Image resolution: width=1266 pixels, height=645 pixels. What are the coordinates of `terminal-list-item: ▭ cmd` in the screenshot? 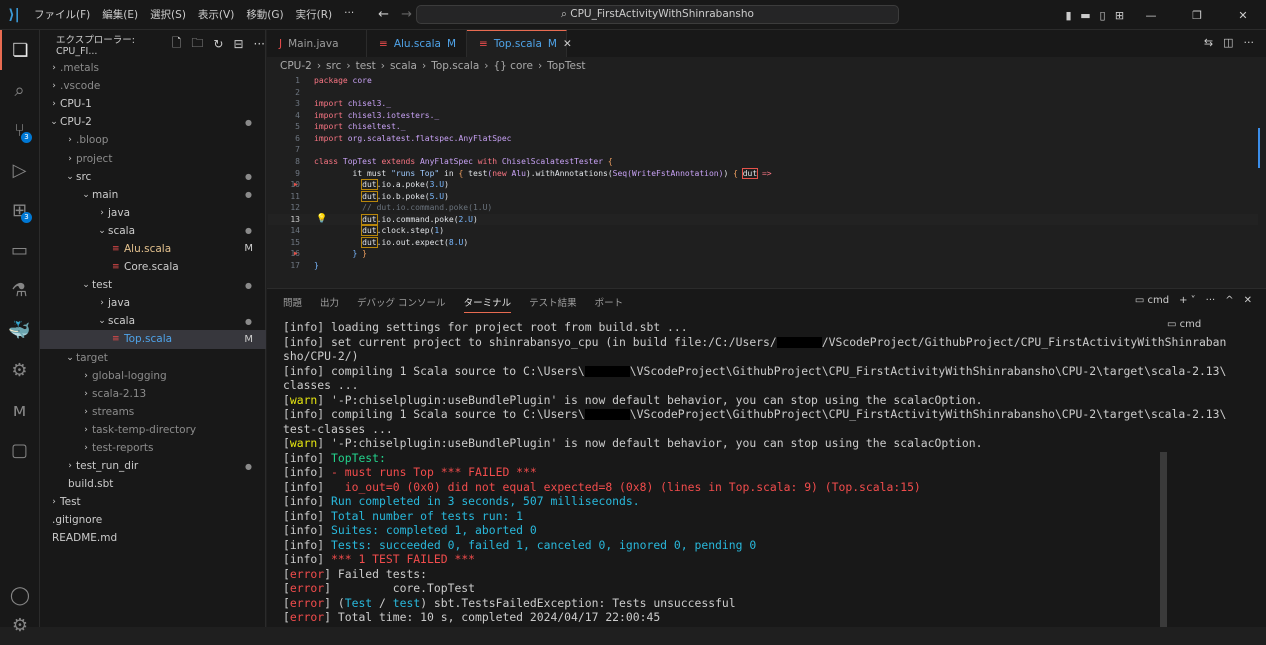 It's located at (1184, 324).